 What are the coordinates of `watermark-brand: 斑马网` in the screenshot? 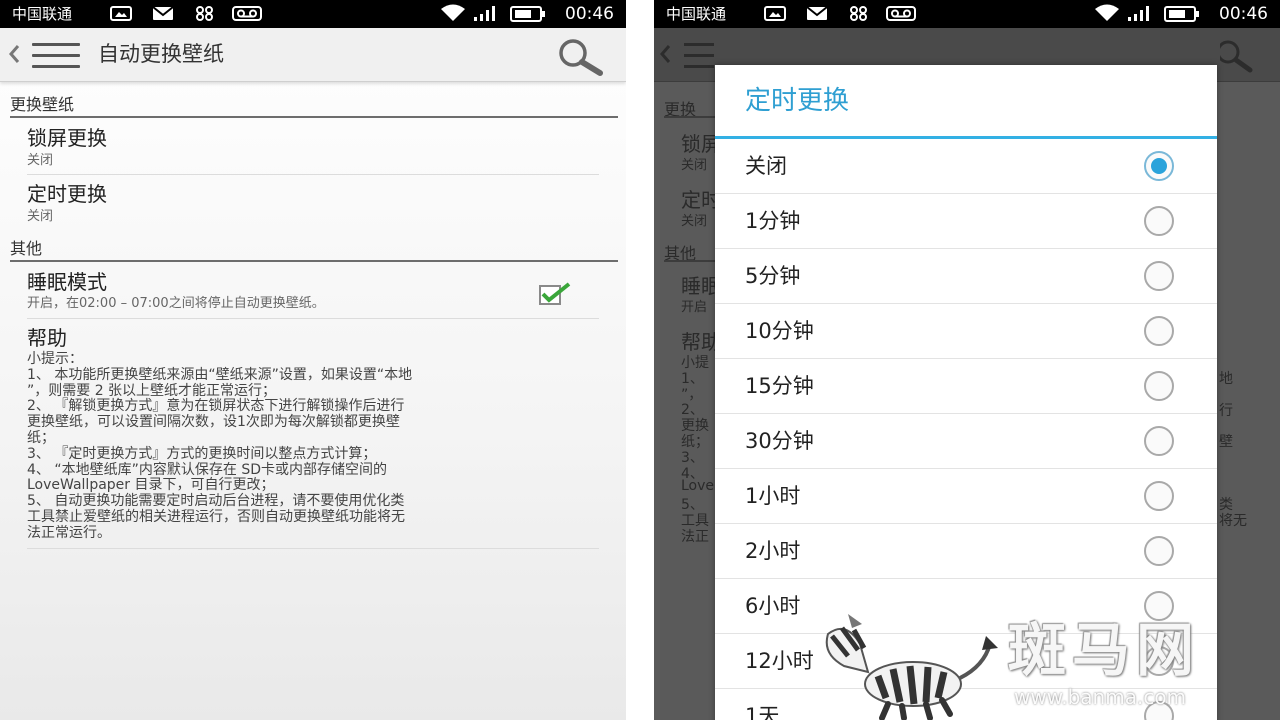 It's located at (1104, 650).